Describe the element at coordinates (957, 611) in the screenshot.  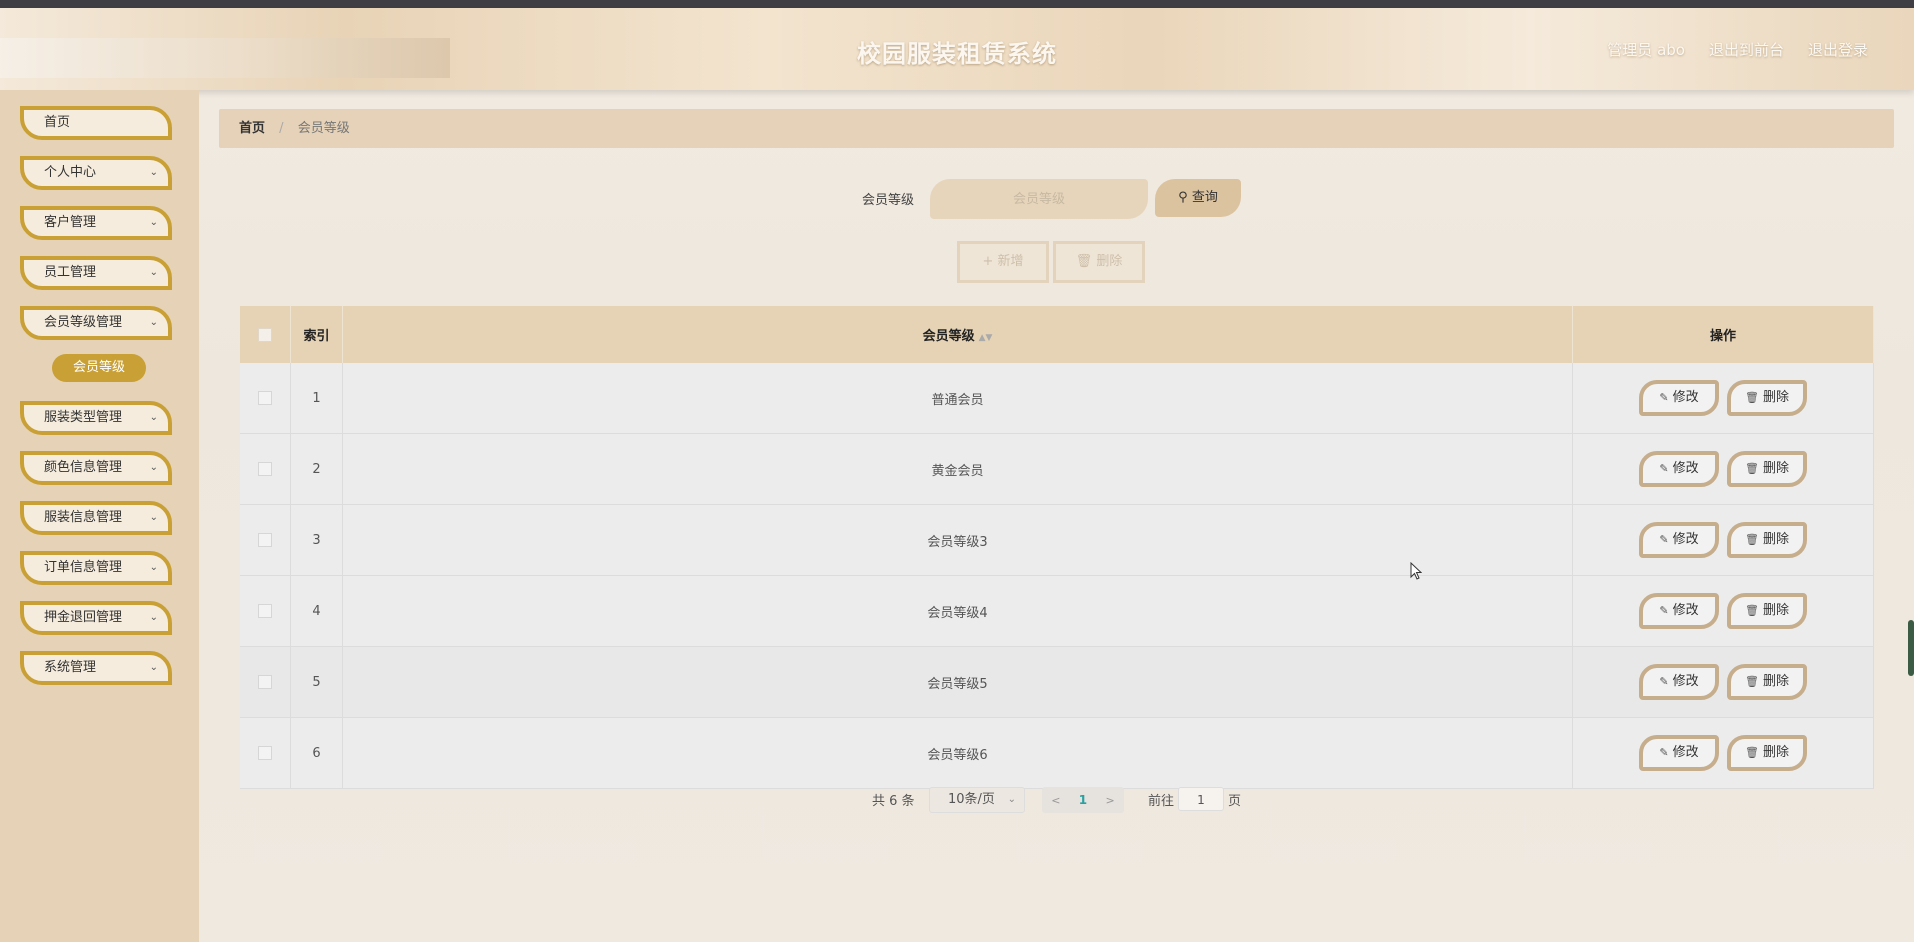
I see `row-member-level: 会员等级4` at that location.